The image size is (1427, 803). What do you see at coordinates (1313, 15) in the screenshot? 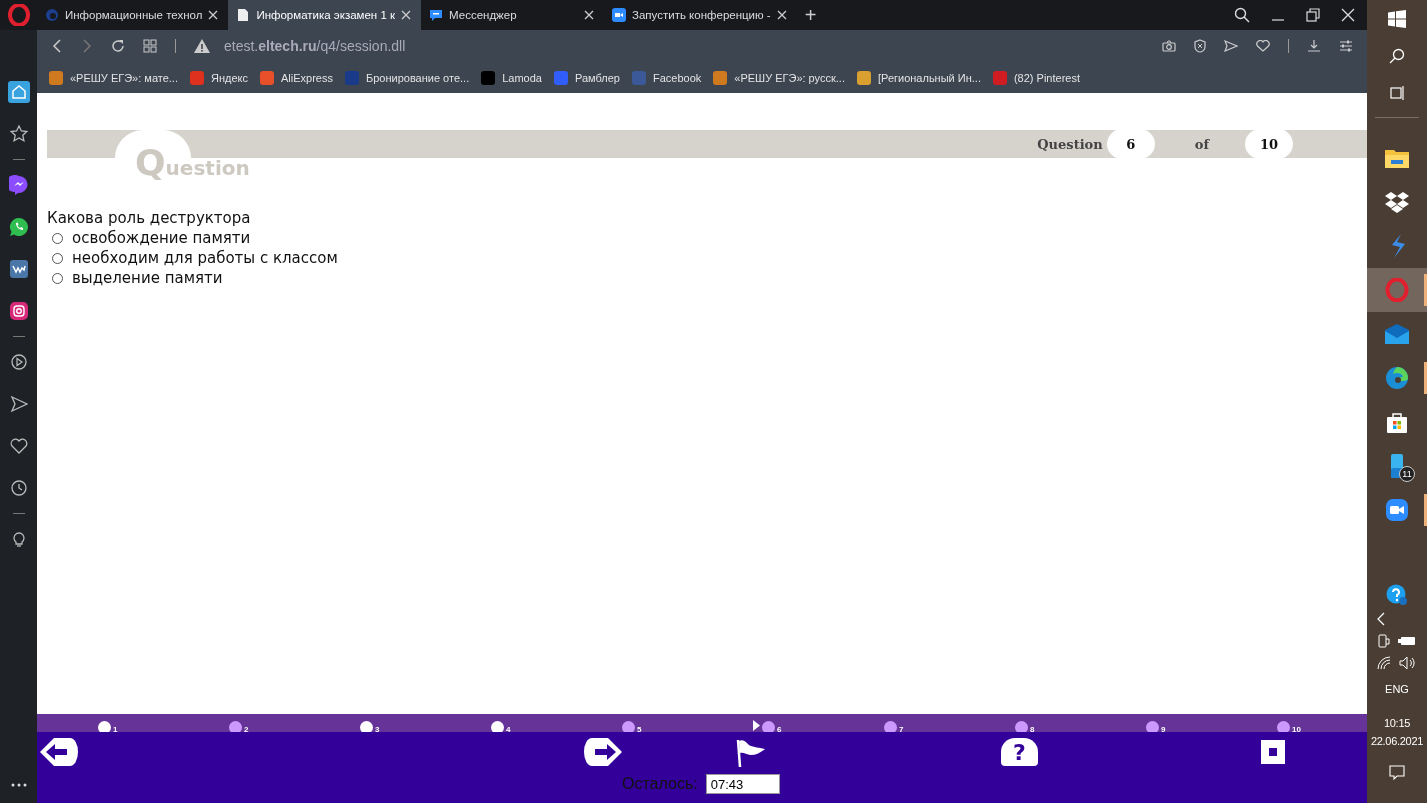
I see `restore-icon` at bounding box center [1313, 15].